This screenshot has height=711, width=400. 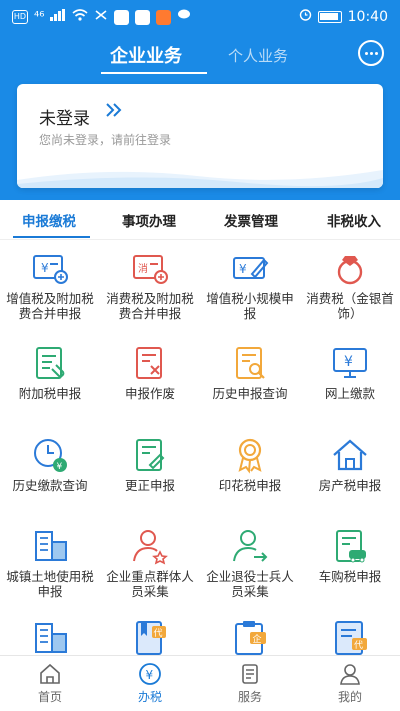 I want to click on nav-tax-label: 办税, so click(x=149, y=697).